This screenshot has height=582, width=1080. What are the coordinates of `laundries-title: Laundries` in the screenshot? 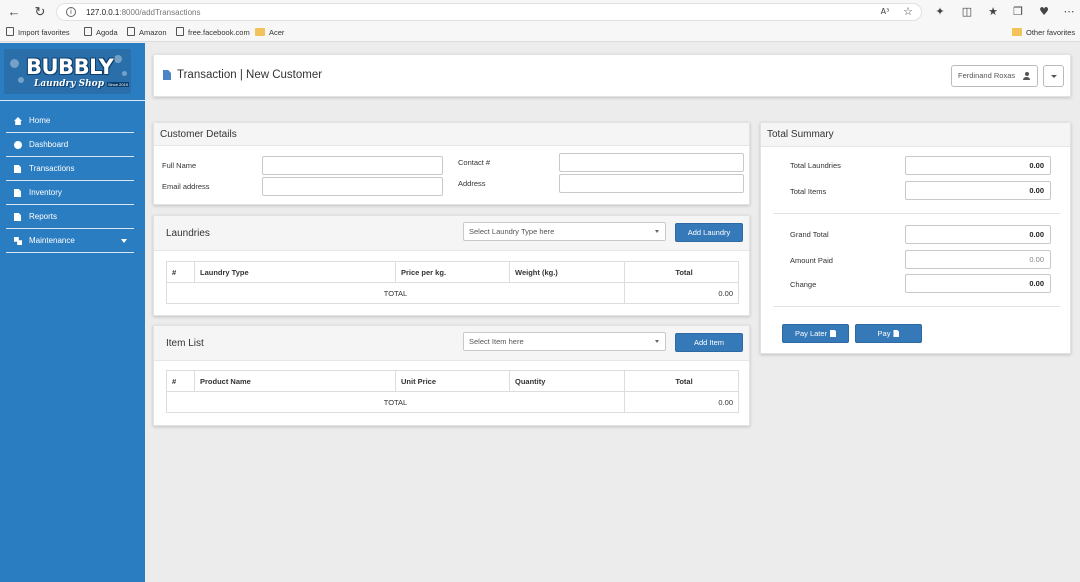 It's located at (188, 233).